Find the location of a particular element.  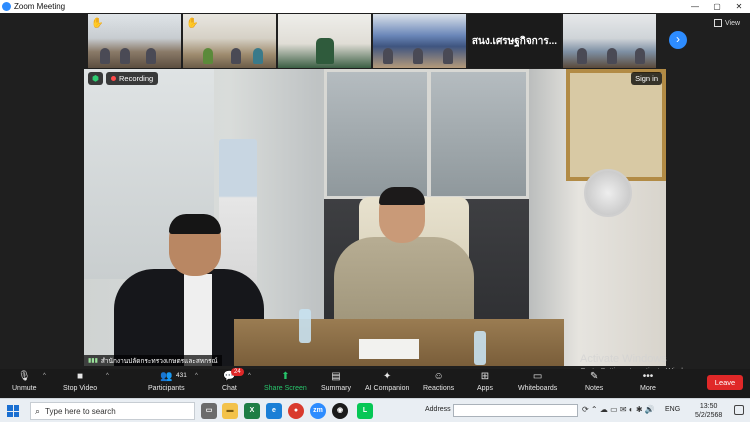

line-icon: L is located at coordinates (365, 411).